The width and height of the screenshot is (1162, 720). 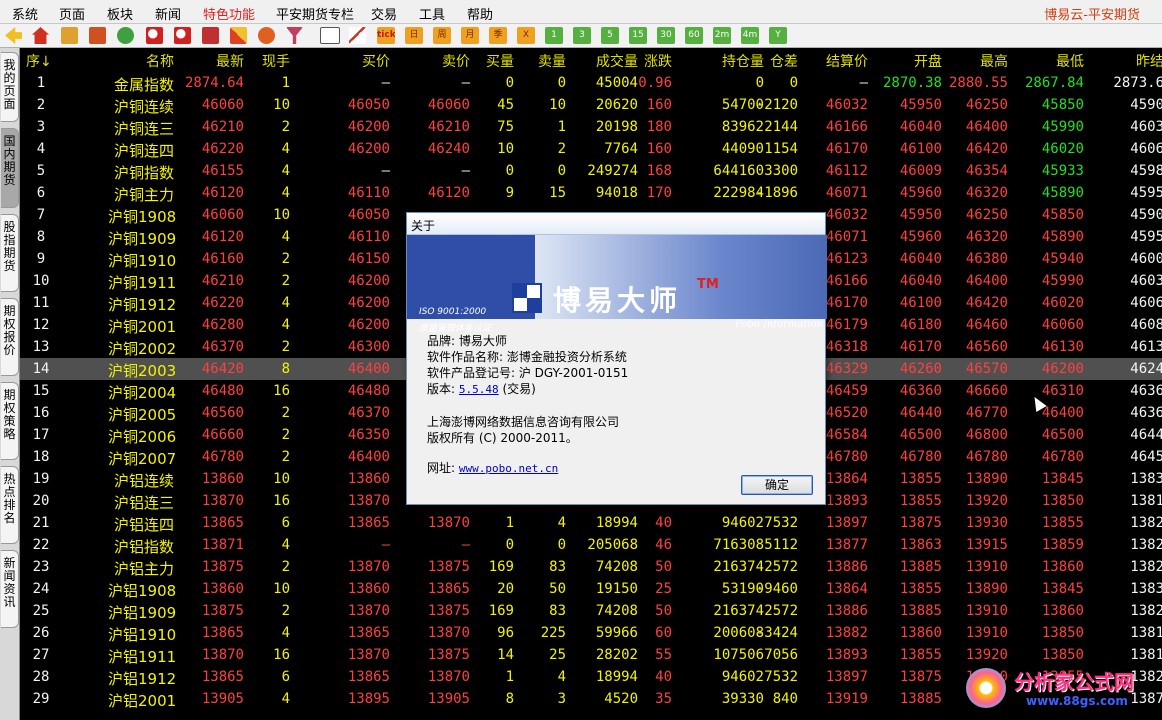 I want to click on table-cell: 19, so click(x=41, y=479).